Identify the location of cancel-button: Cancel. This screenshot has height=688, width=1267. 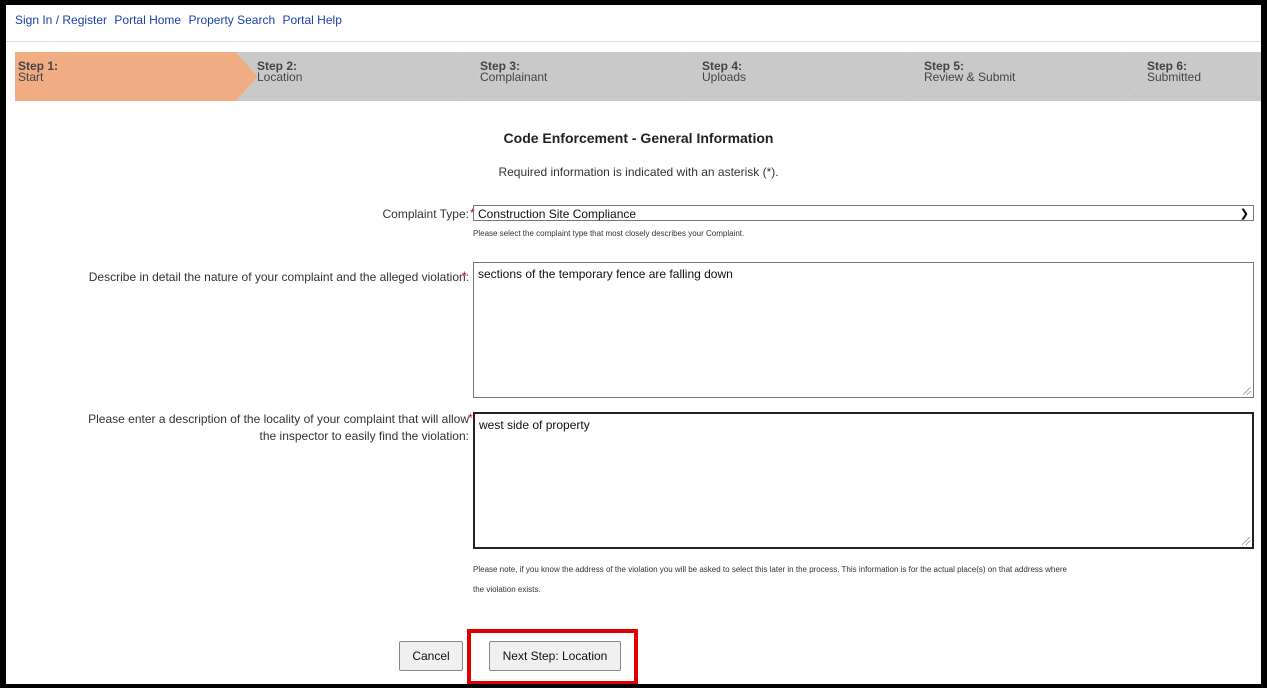
(431, 656).